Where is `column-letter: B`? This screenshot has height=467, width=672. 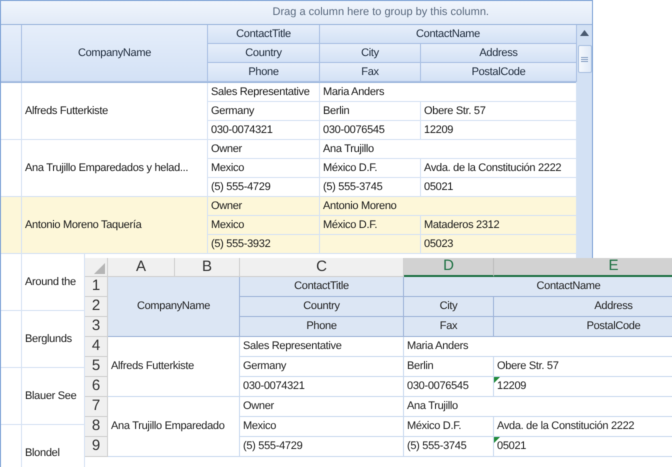
column-letter: B is located at coordinates (207, 267).